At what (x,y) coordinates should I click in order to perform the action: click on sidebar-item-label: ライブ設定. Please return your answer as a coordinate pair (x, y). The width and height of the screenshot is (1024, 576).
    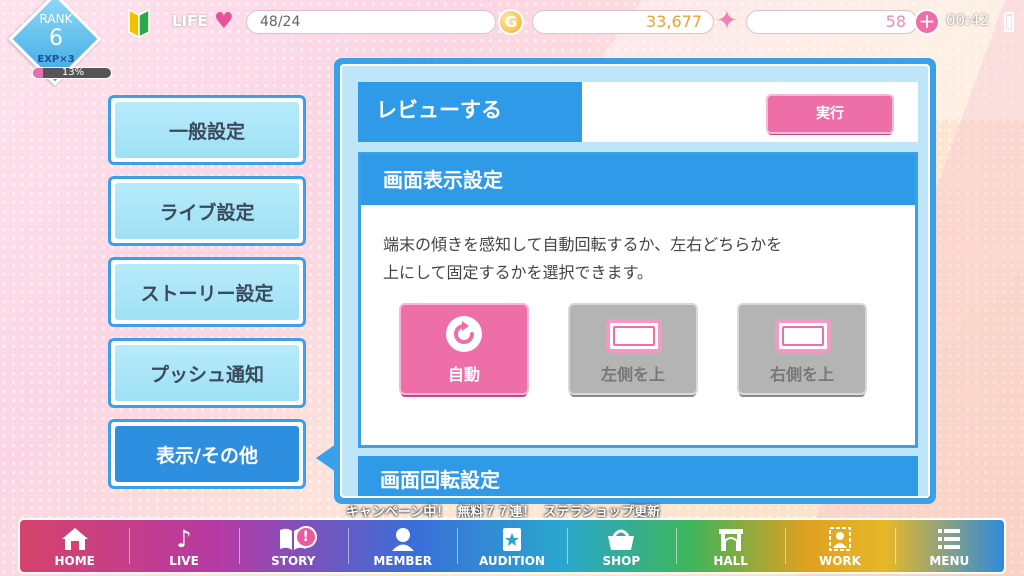
    Looking at the image, I should click on (207, 211).